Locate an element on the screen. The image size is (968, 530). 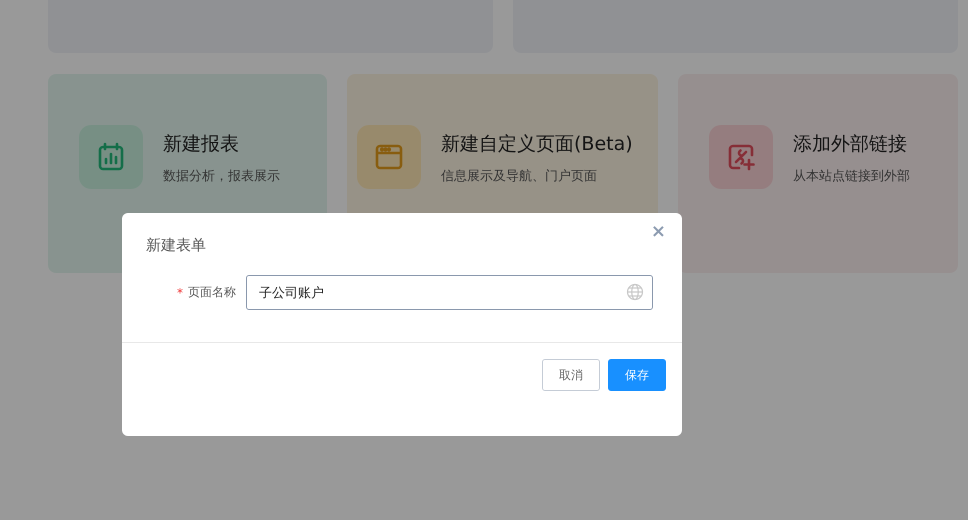
save-button: 保存 is located at coordinates (637, 375).